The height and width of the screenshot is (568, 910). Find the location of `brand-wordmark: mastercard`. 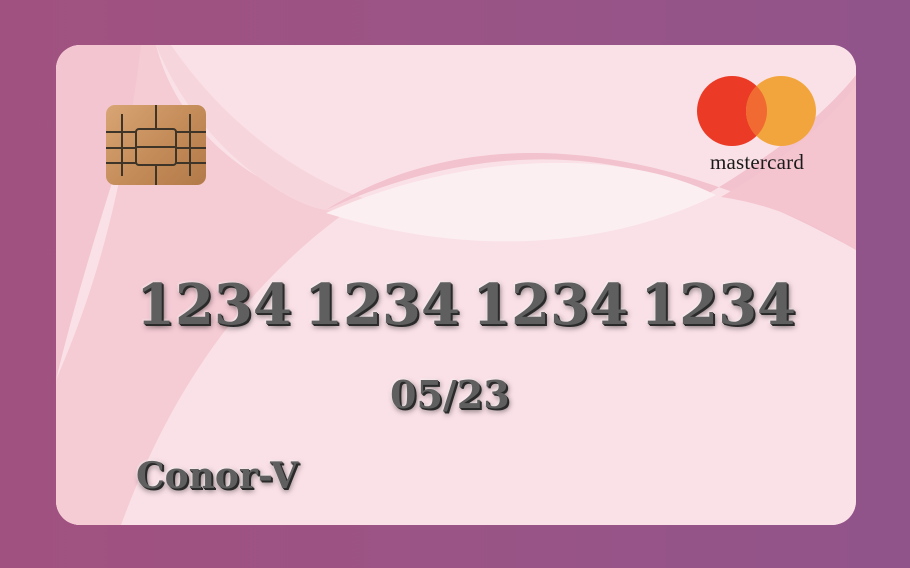

brand-wordmark: mastercard is located at coordinates (757, 162).